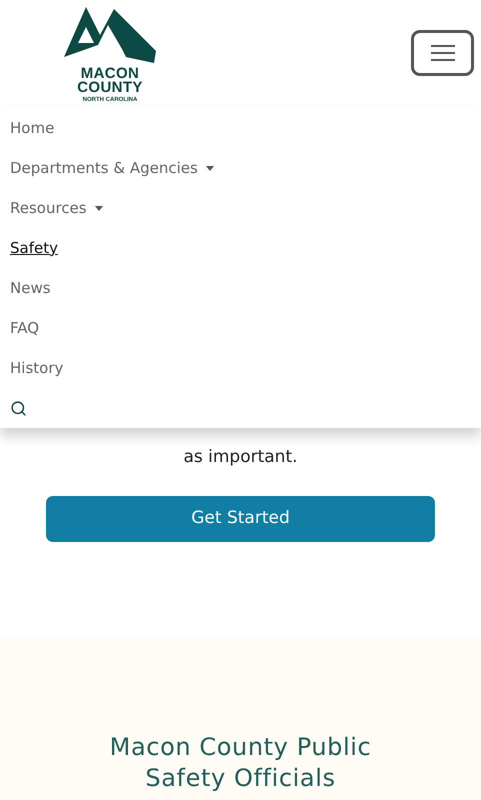 This screenshot has width=481, height=800. I want to click on nav-link: News, so click(30, 288).